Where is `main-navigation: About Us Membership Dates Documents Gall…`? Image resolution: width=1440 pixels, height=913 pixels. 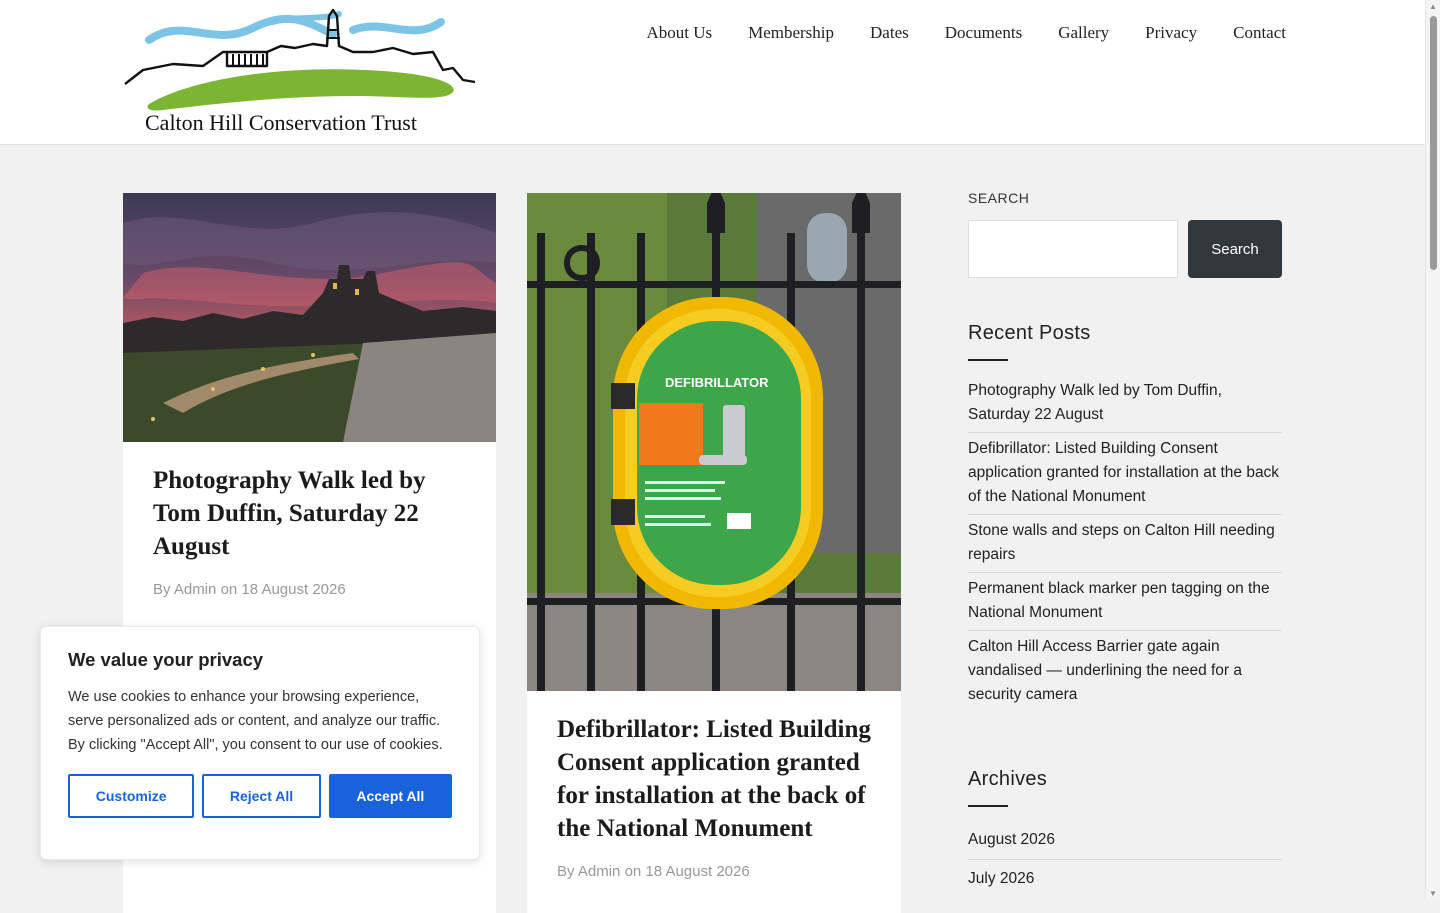 main-navigation: About Us Membership Dates Documents Gall… is located at coordinates (966, 33).